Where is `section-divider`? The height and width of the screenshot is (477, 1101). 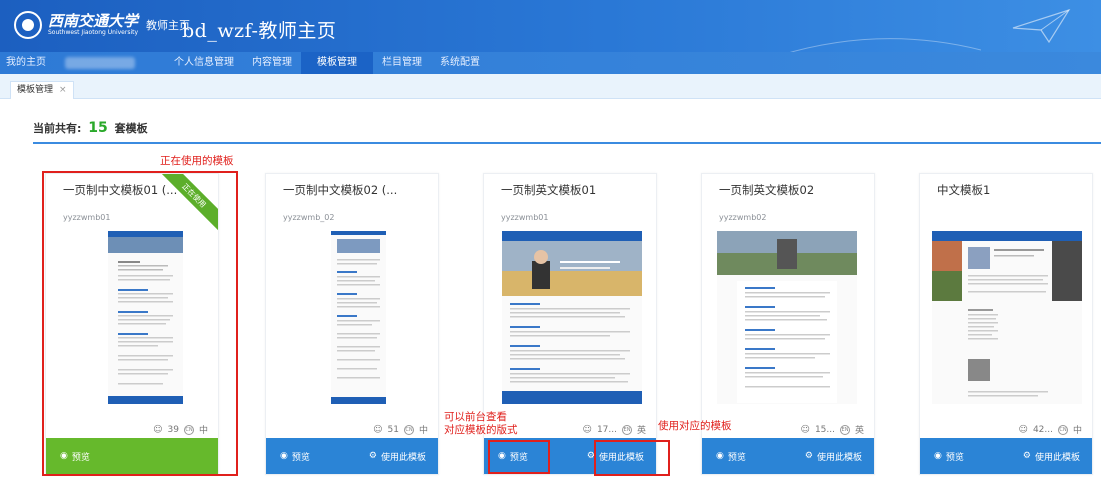 section-divider is located at coordinates (567, 143).